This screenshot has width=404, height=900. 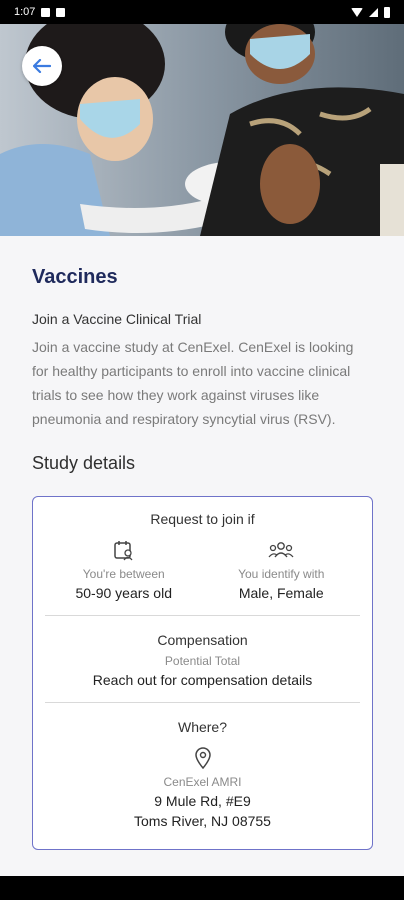 I want to click on site-name: CenExel AMRI, so click(x=202, y=782).